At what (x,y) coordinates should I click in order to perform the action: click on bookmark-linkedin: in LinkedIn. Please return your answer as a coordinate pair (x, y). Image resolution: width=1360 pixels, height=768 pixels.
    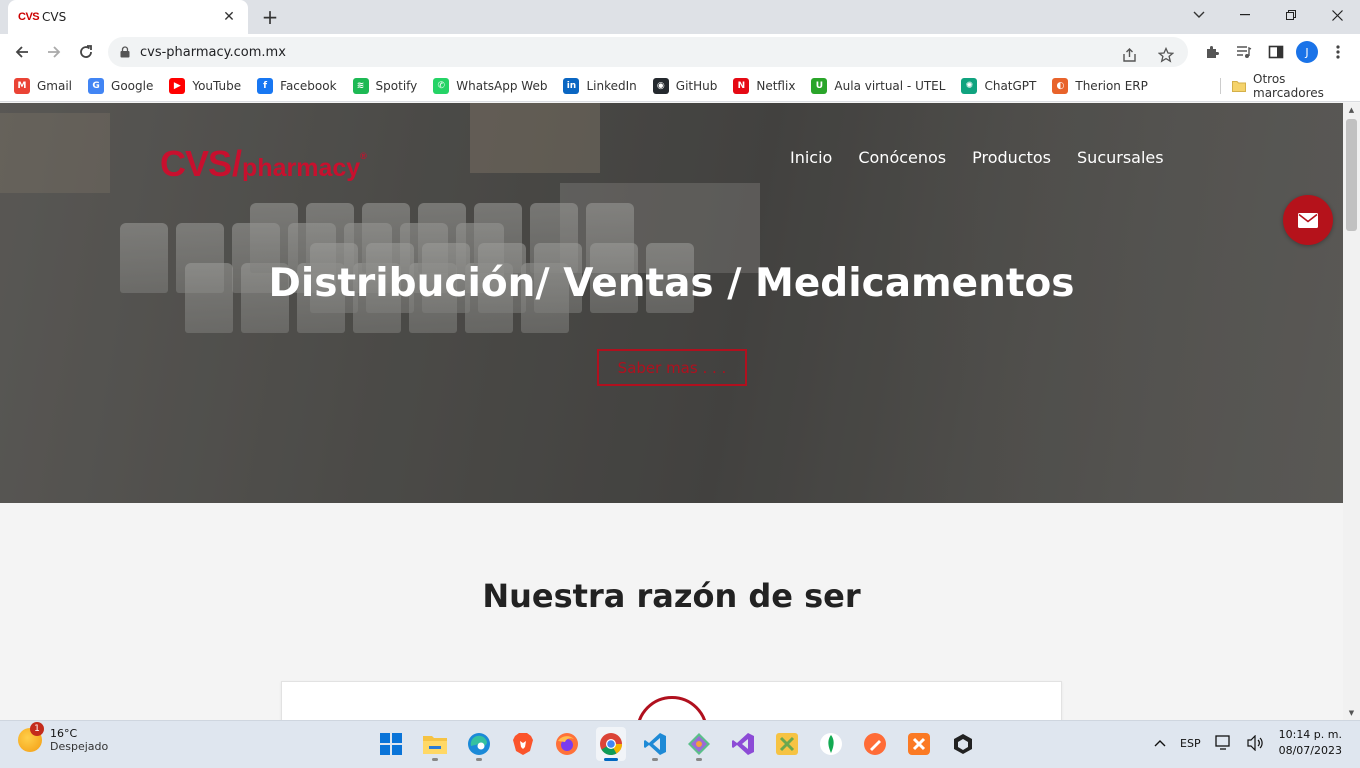
    Looking at the image, I should click on (600, 85).